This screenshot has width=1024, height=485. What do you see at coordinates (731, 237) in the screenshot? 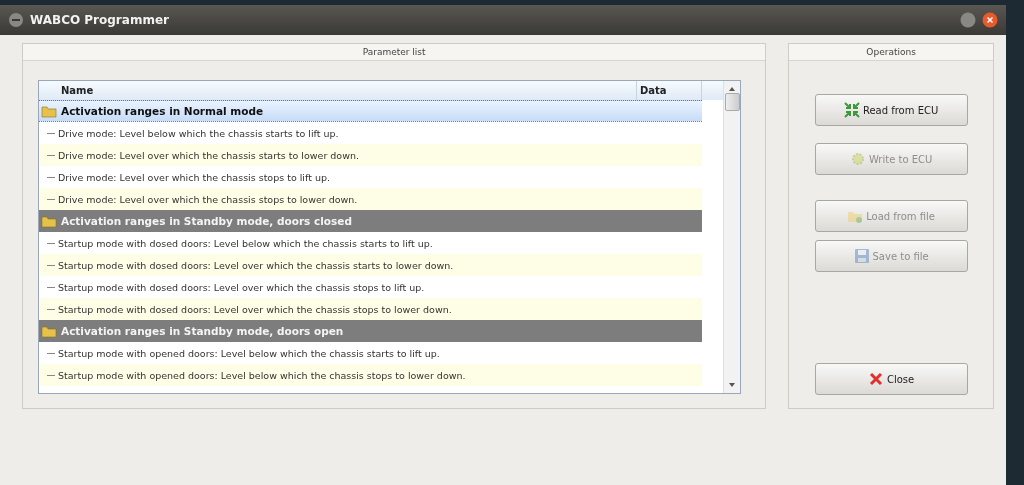
I see `scrollbar` at bounding box center [731, 237].